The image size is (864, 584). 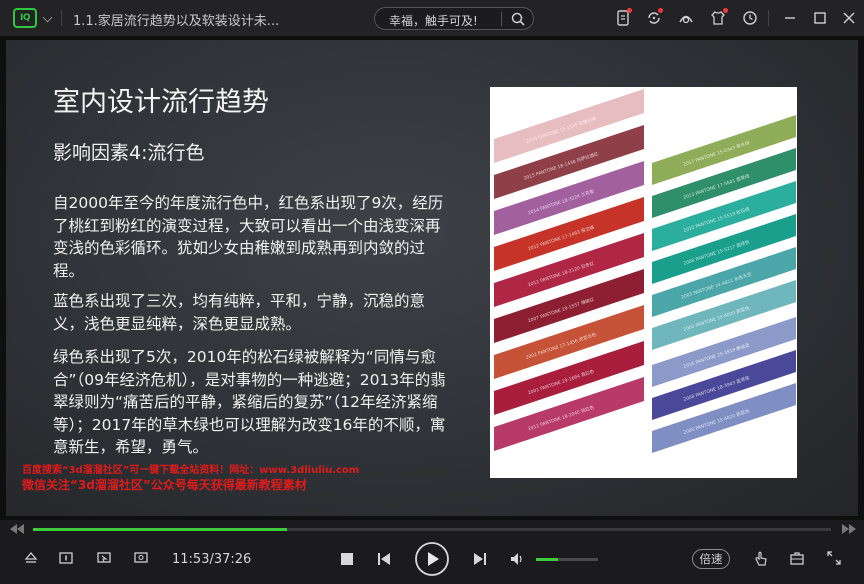 What do you see at coordinates (547, 559) in the screenshot?
I see `volume-fill` at bounding box center [547, 559].